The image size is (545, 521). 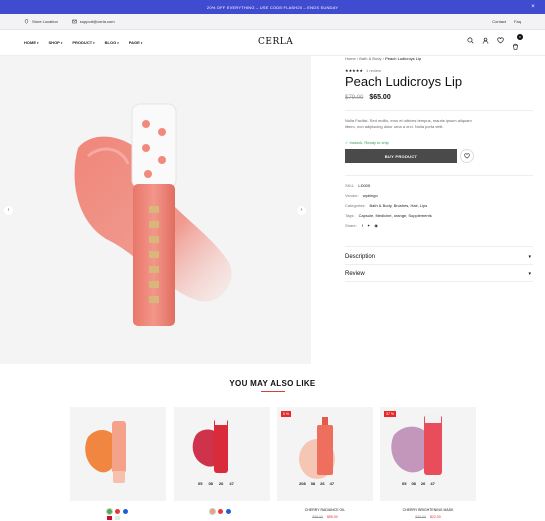 I want to click on product-title: Peach Ludicroys Lip, so click(x=404, y=81).